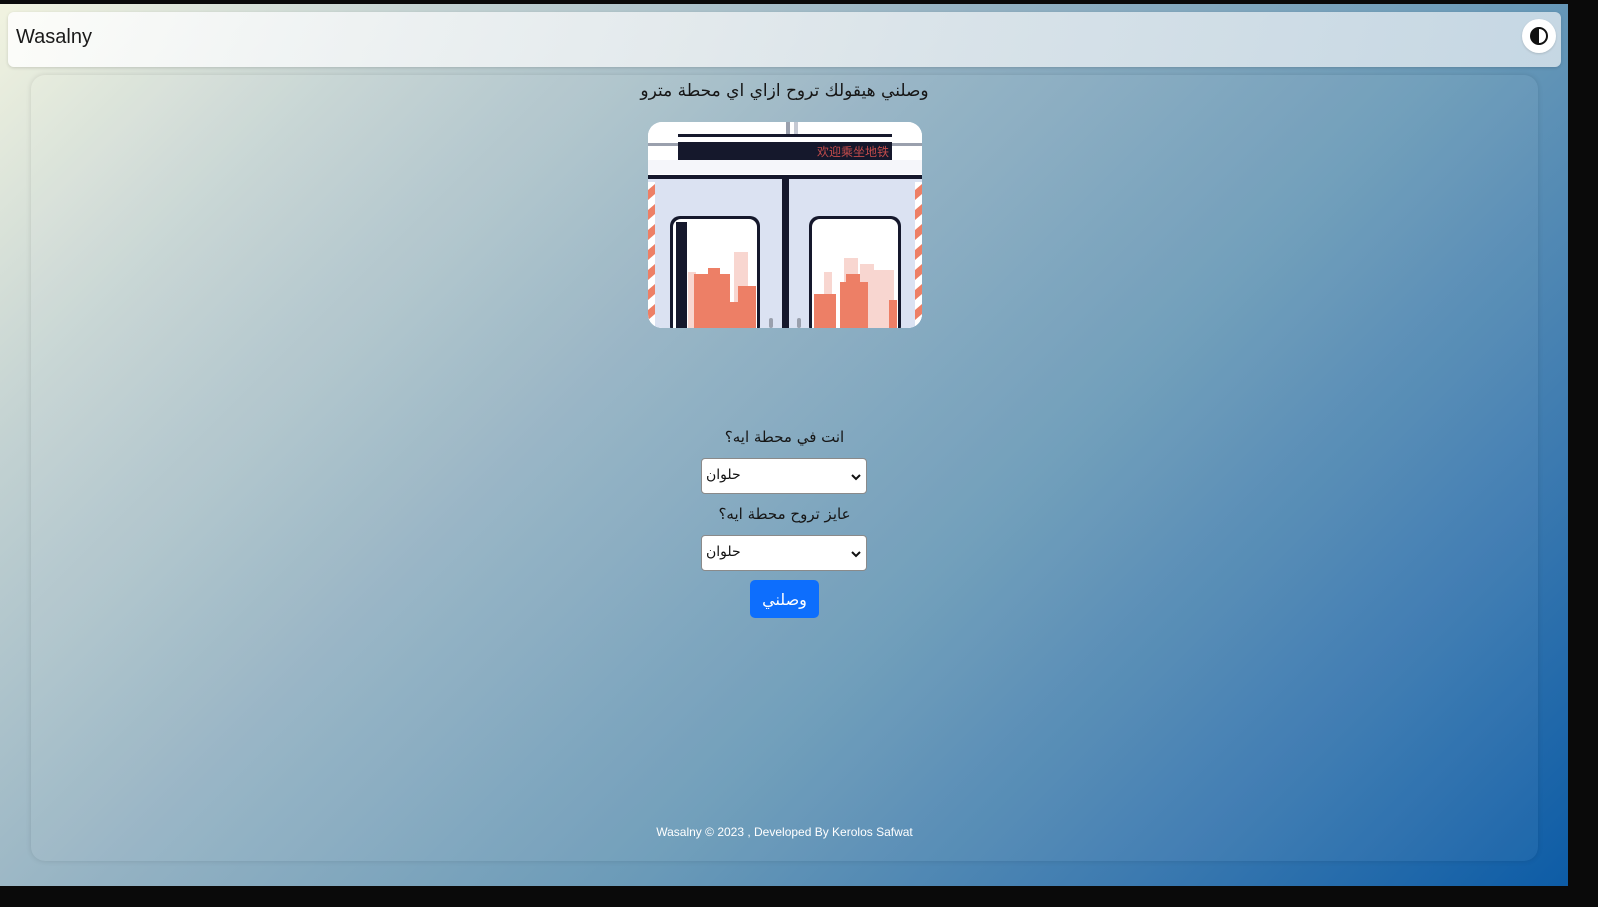  I want to click on from-station-select: حلوان, so click(784, 476).